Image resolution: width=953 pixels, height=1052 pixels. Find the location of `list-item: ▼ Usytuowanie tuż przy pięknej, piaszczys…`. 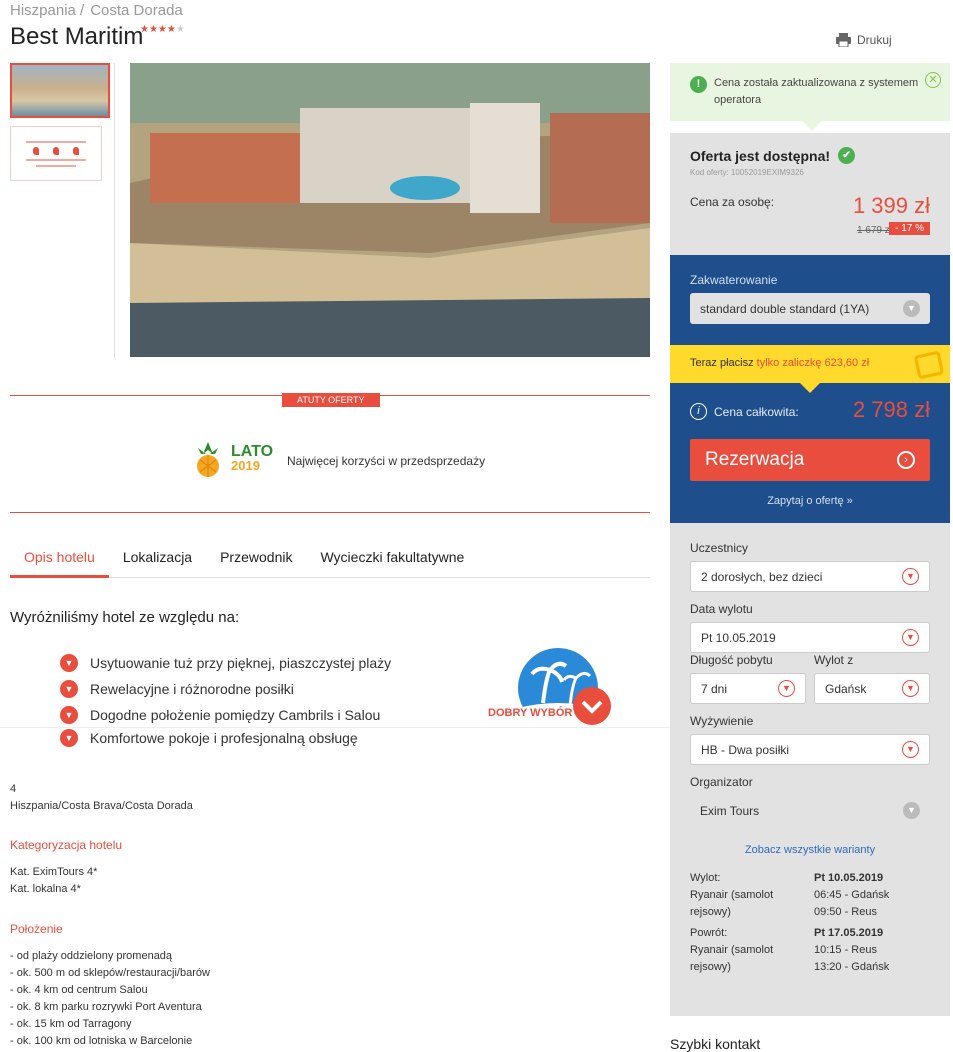

list-item: ▼ Usytuowanie tuż przy pięknej, piaszczys… is located at coordinates (225, 663).